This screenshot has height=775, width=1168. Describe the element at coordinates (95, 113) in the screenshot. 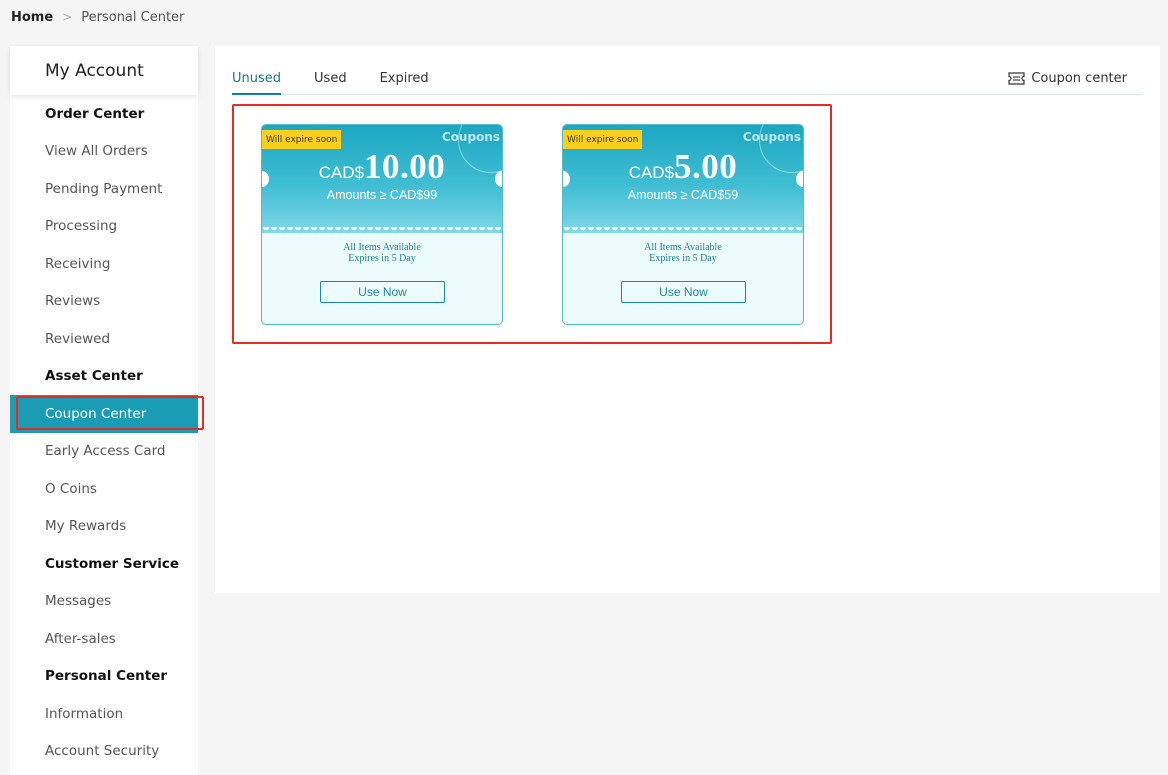

I see `sidebar-section-order-center: Order Center` at that location.